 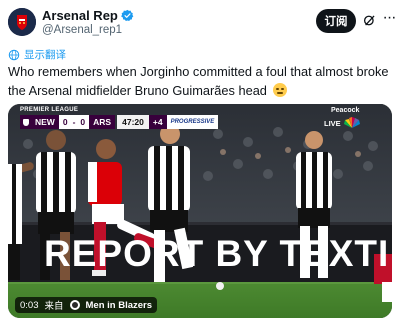 I want to click on premier-league-crest-icon, so click(x=25, y=122).